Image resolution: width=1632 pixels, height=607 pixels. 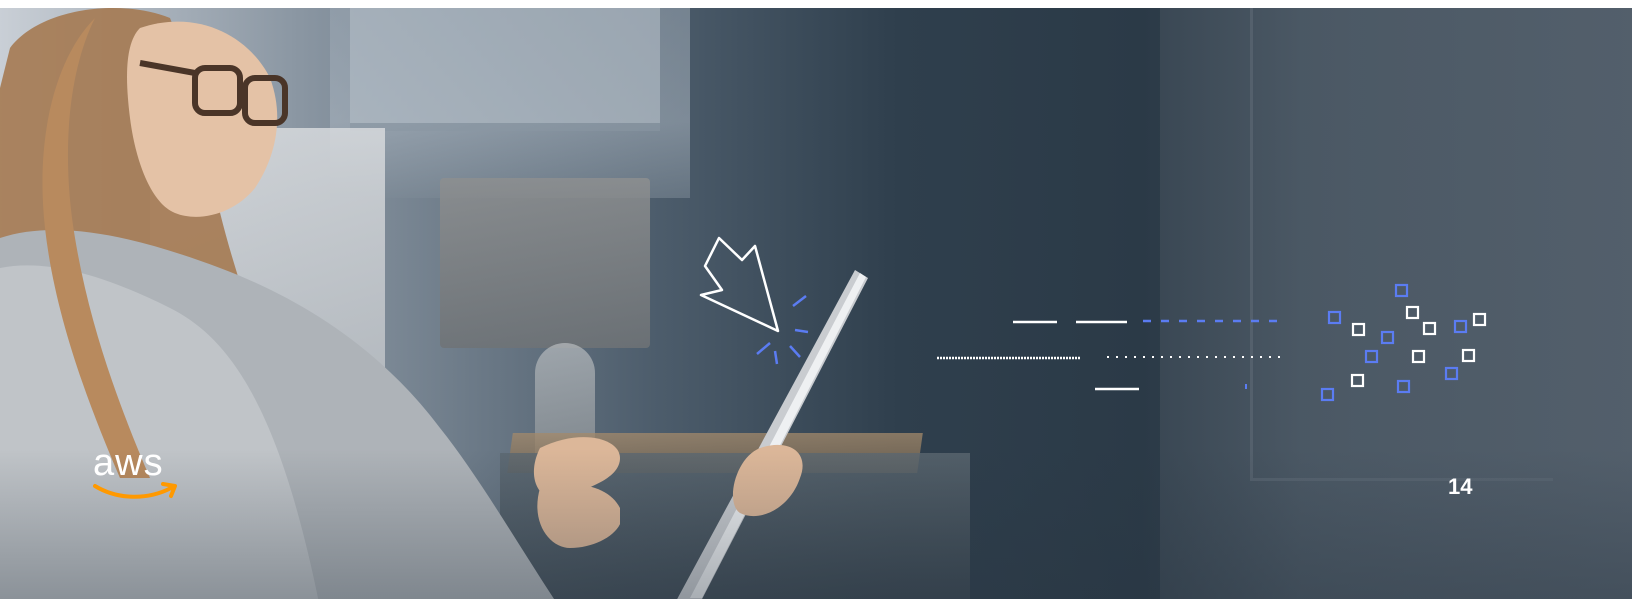 What do you see at coordinates (1460, 486) in the screenshot?
I see `page-number: 14` at bounding box center [1460, 486].